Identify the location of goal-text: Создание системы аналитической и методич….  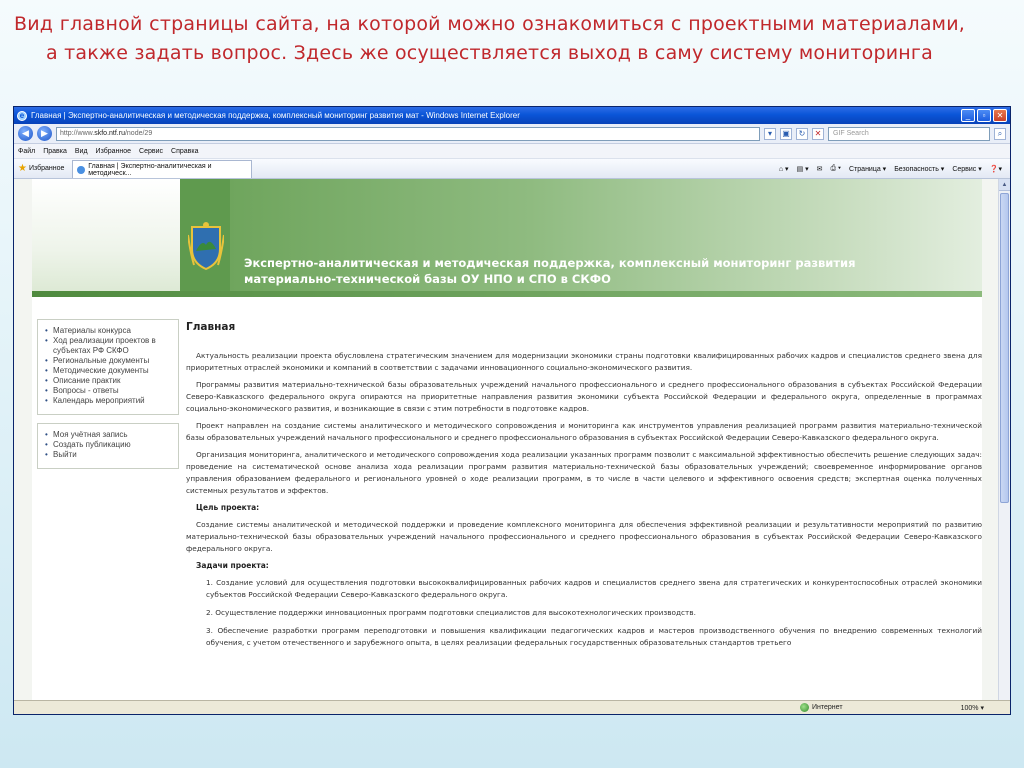
(584, 536).